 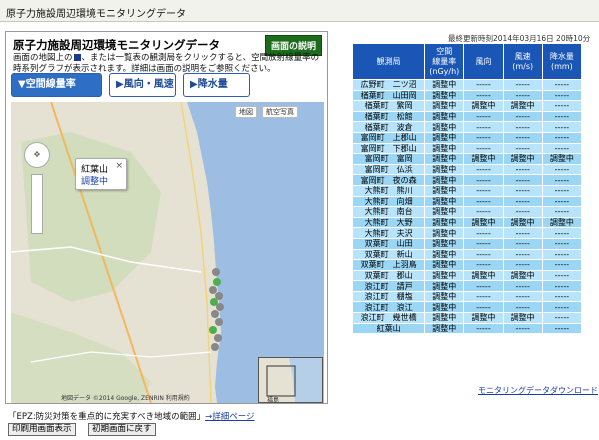 I want to click on print-view-button: 印刷用画面表示, so click(x=42, y=429).